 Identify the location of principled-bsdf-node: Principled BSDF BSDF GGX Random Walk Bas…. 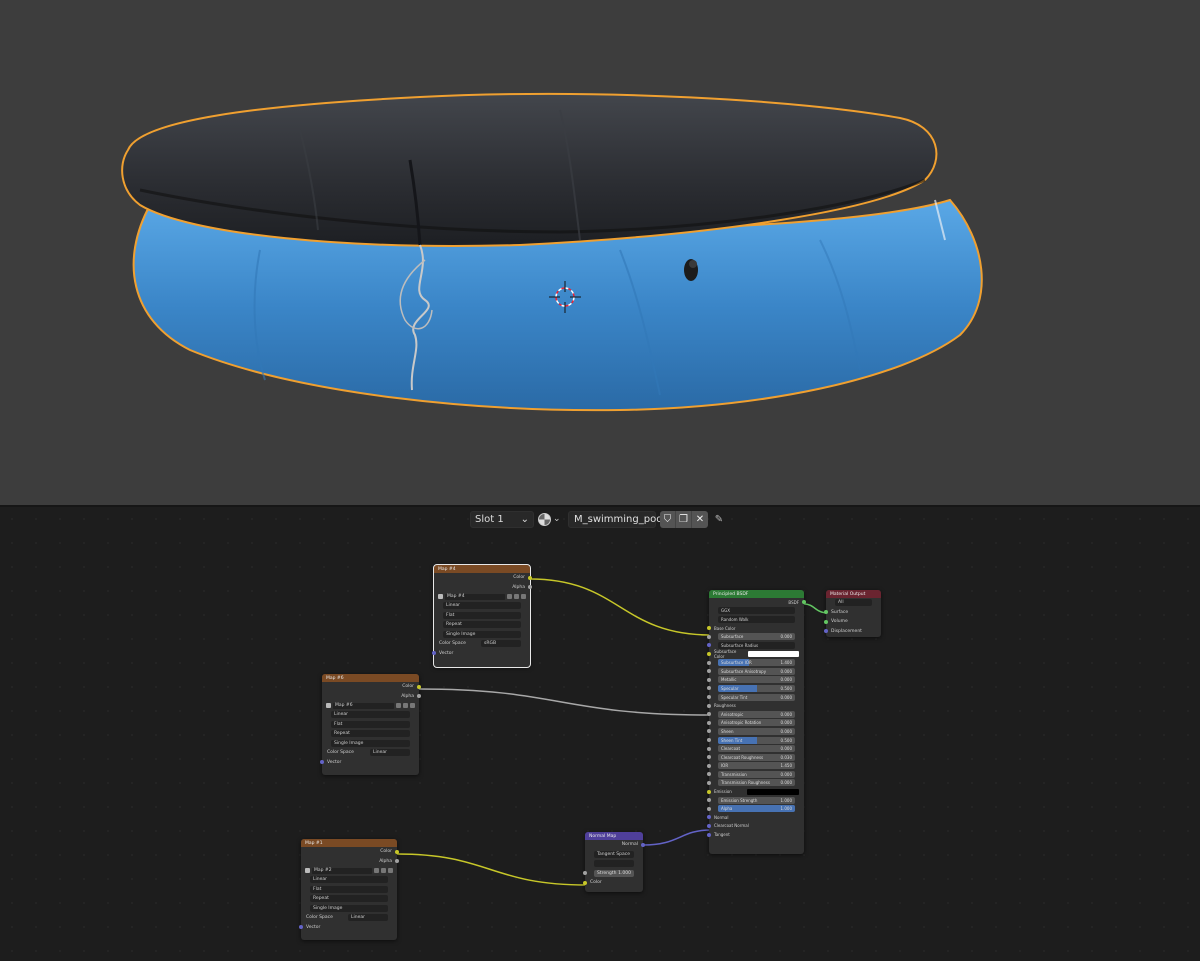
(756, 722).